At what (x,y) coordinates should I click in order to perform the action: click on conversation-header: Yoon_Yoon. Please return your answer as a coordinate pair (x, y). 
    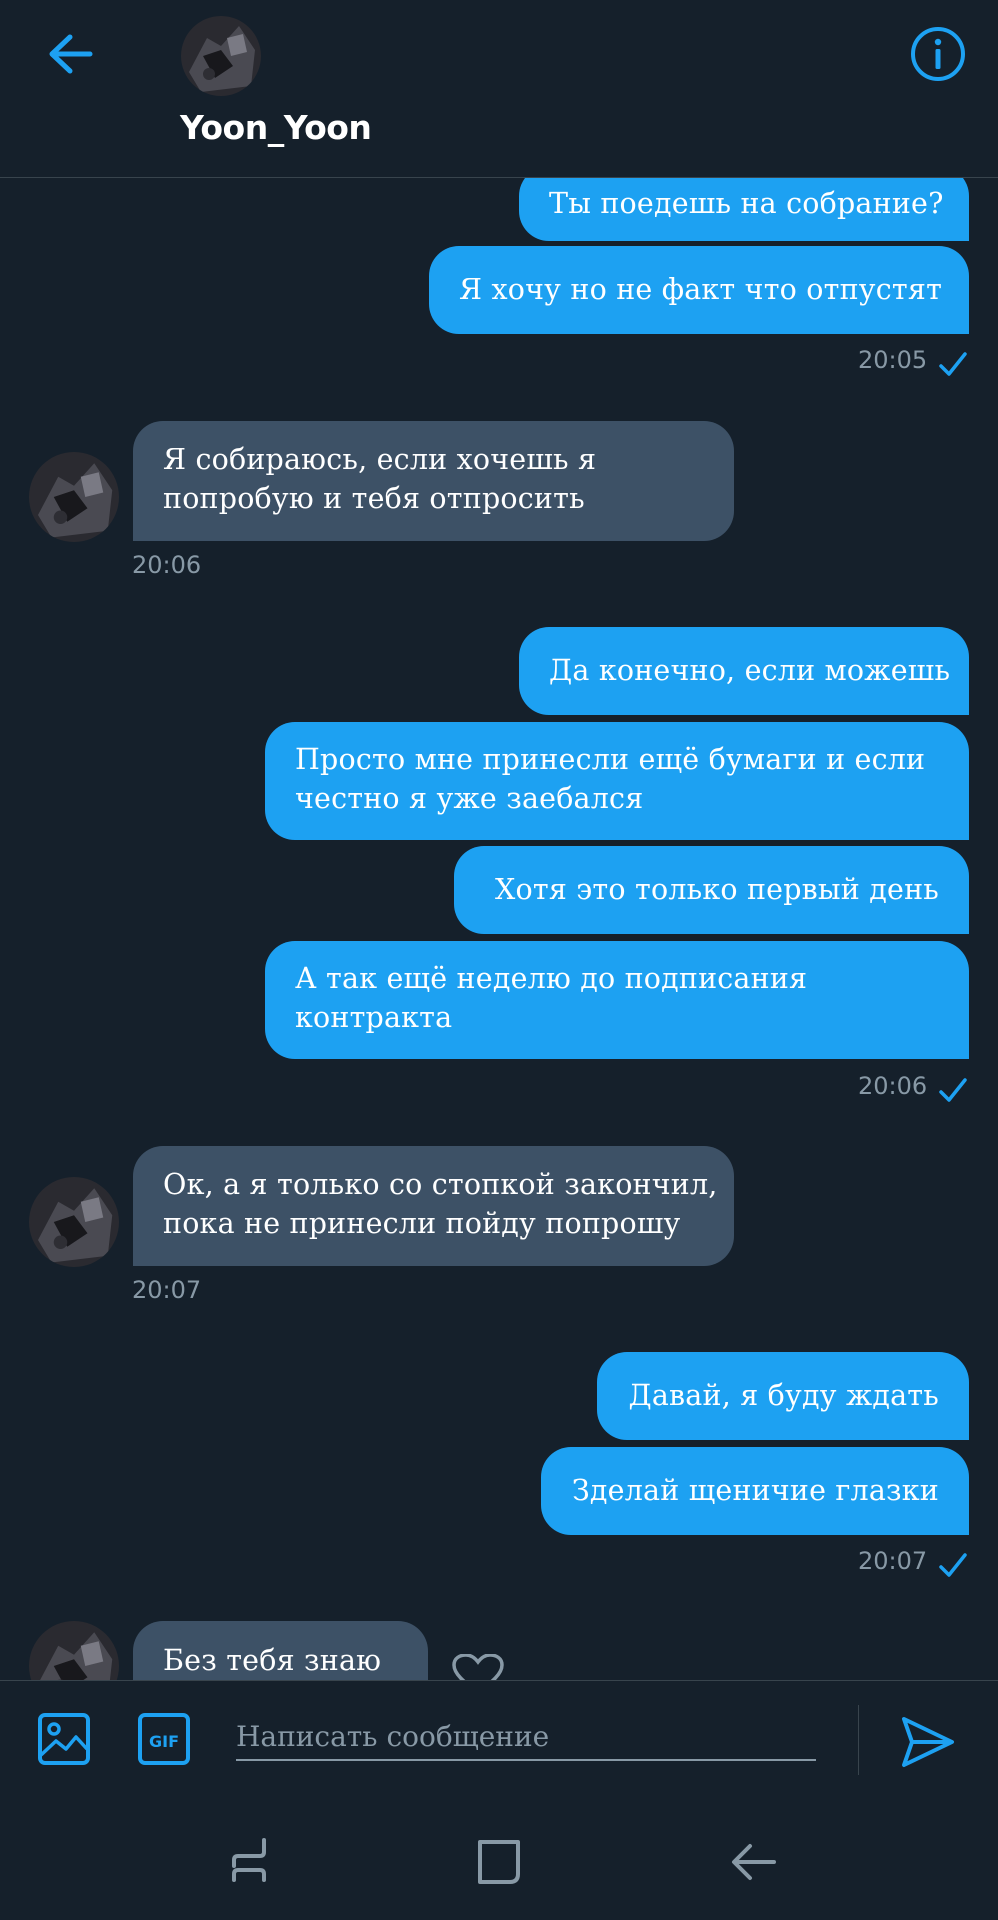
    Looking at the image, I should click on (499, 89).